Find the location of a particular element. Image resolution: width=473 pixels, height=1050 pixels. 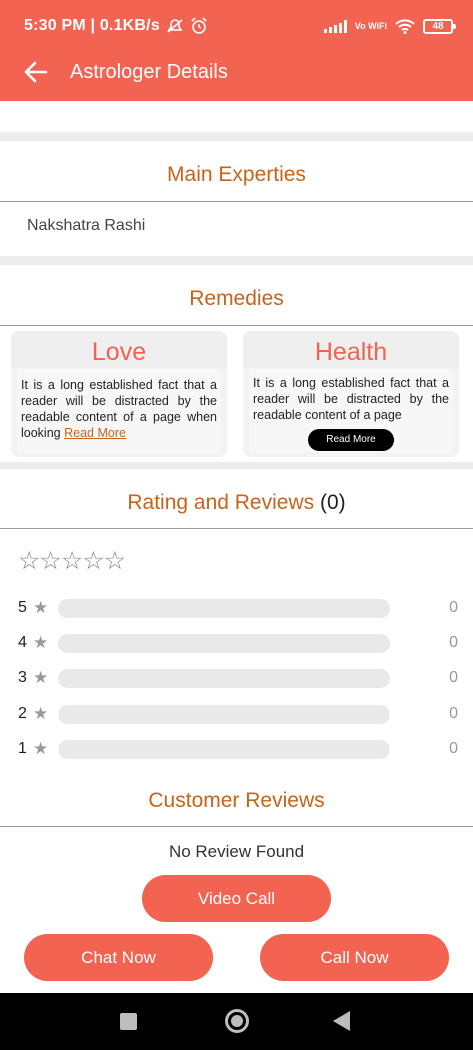

read-more-link: Read More is located at coordinates (95, 433).